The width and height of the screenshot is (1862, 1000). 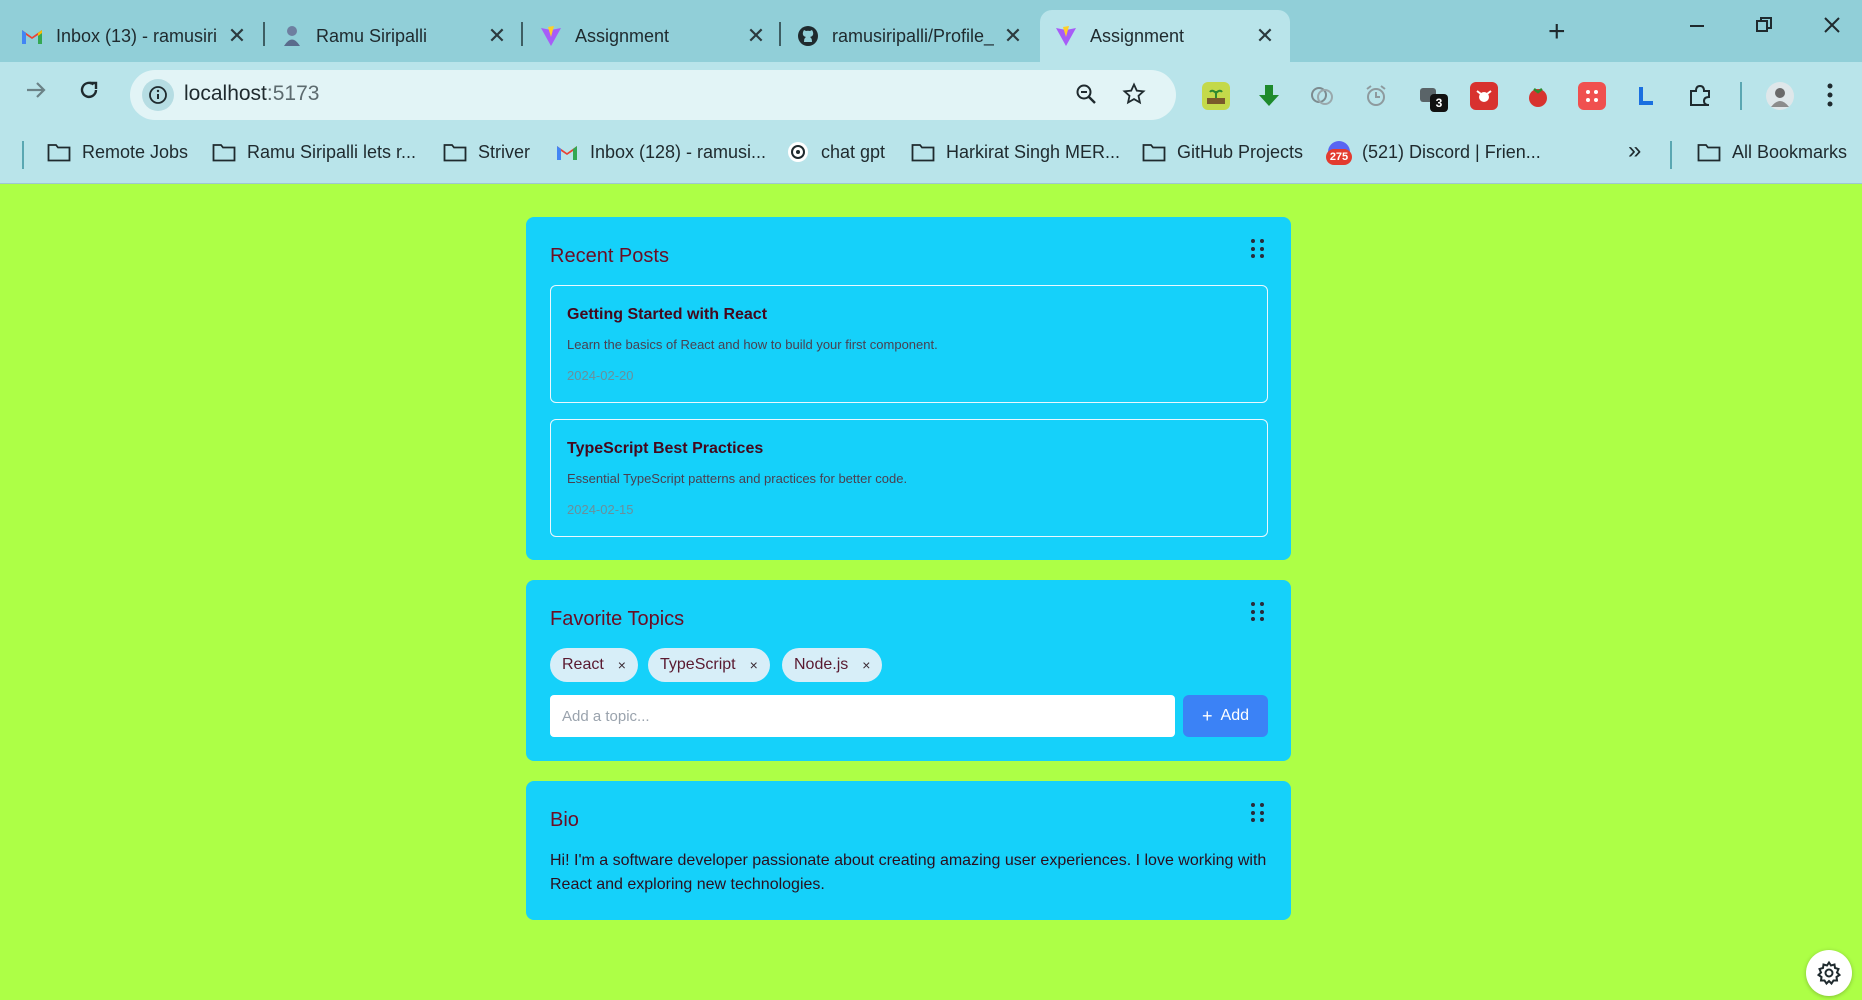 What do you see at coordinates (667, 314) in the screenshot?
I see `post-title: Getting Started with React` at bounding box center [667, 314].